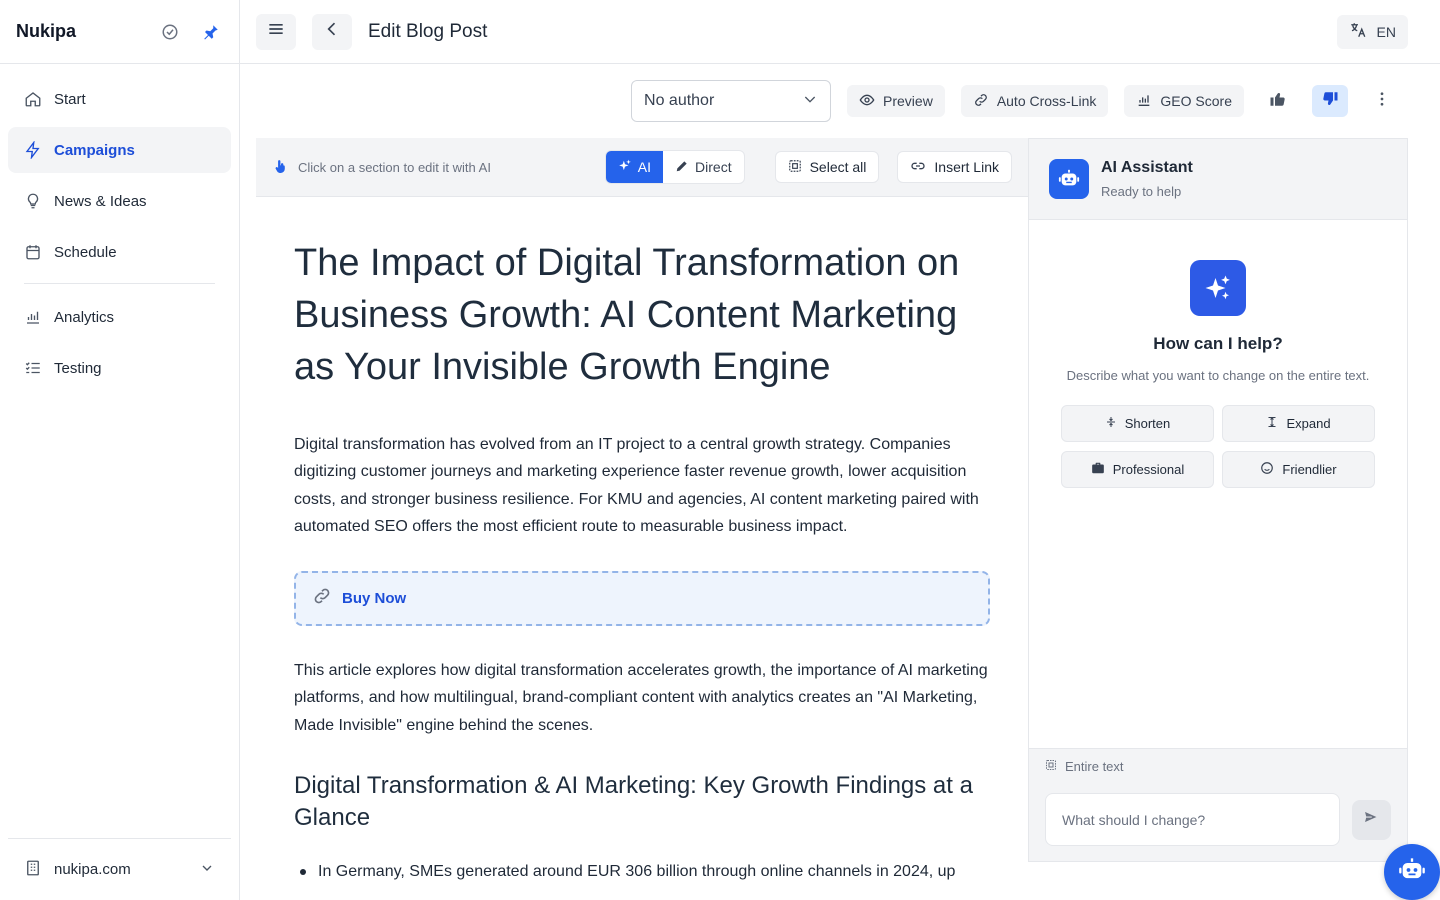 The height and width of the screenshot is (900, 1440). What do you see at coordinates (1372, 31) in the screenshot?
I see `language-button: EN` at bounding box center [1372, 31].